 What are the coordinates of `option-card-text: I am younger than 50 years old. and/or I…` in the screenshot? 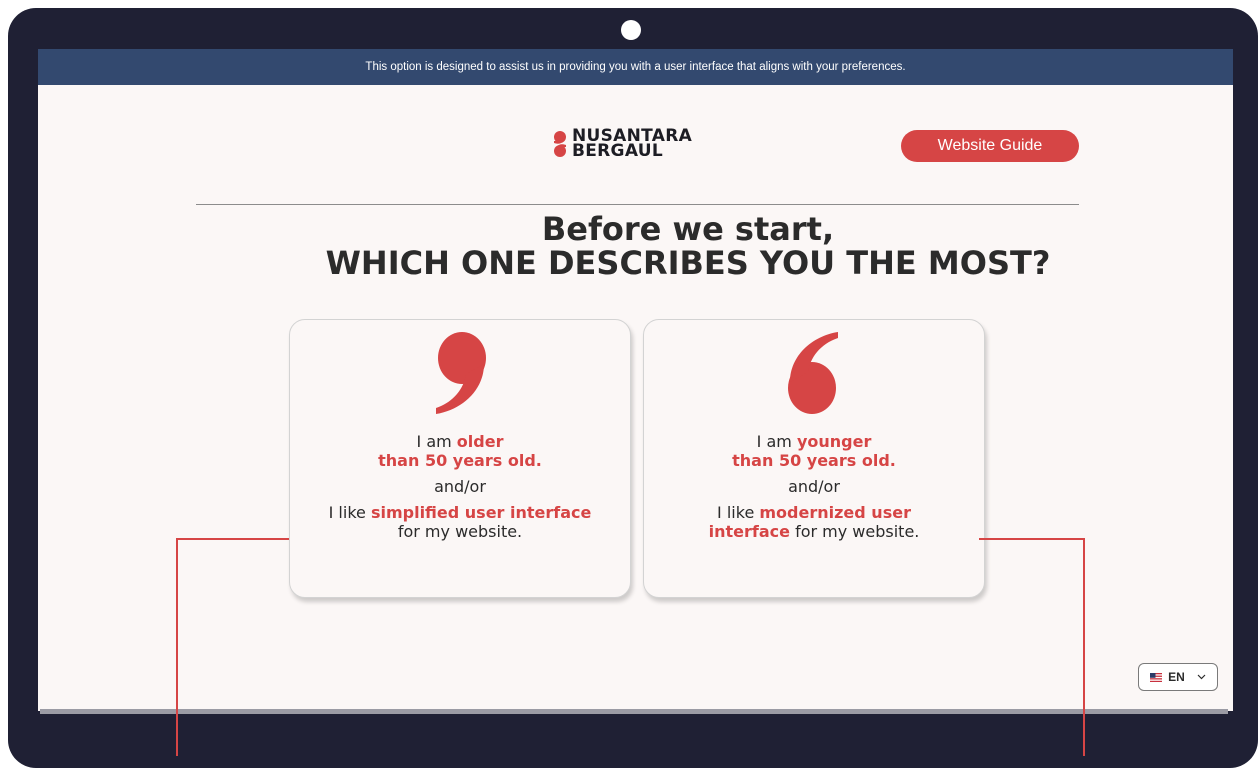 It's located at (814, 486).